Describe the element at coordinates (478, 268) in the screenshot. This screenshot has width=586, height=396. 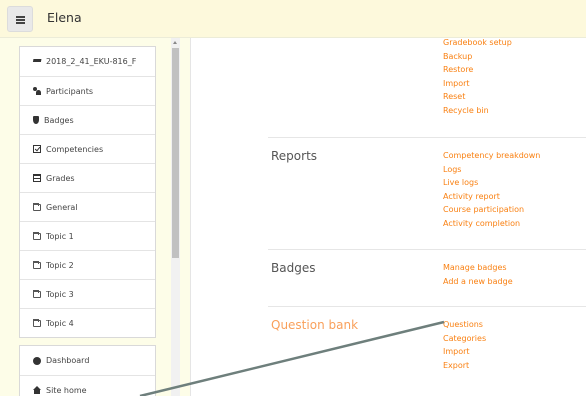
I see `link-manage-badges: Manage badges` at that location.